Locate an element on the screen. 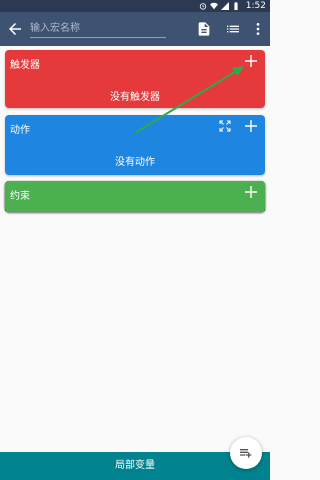  actions-empty-text: 没有动作 is located at coordinates (135, 162).